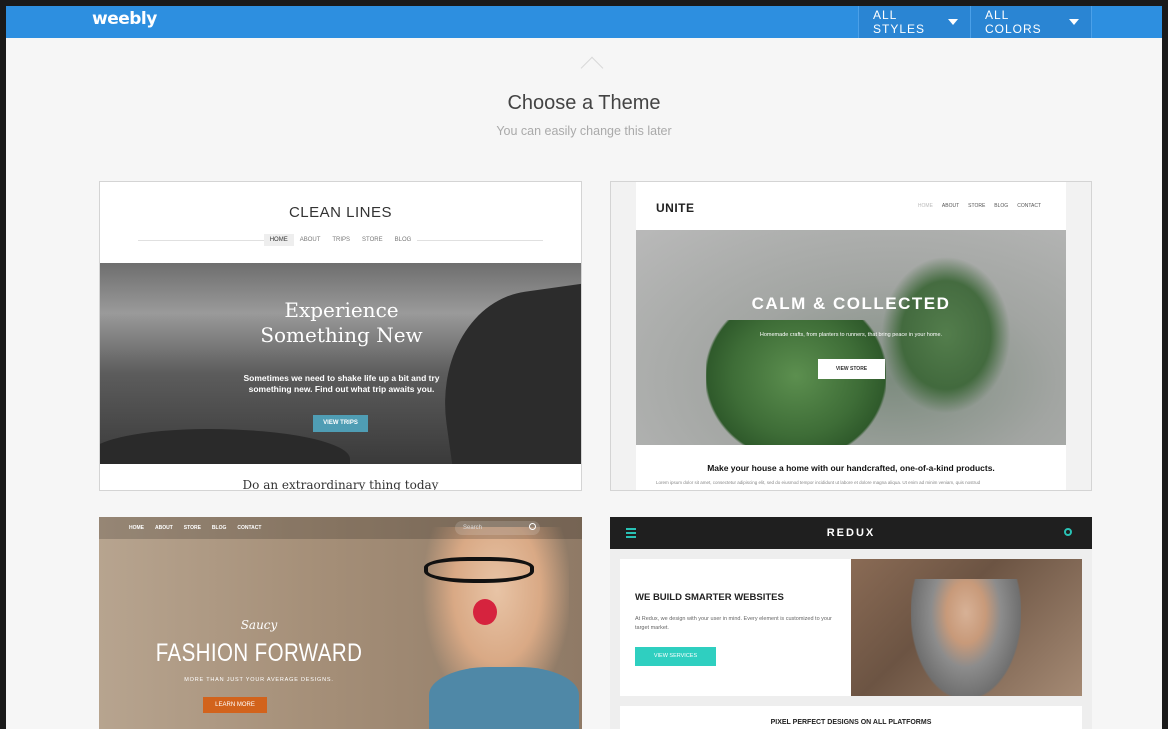  What do you see at coordinates (851, 303) in the screenshot?
I see `hero-headline: CALM & COLLECTED` at bounding box center [851, 303].